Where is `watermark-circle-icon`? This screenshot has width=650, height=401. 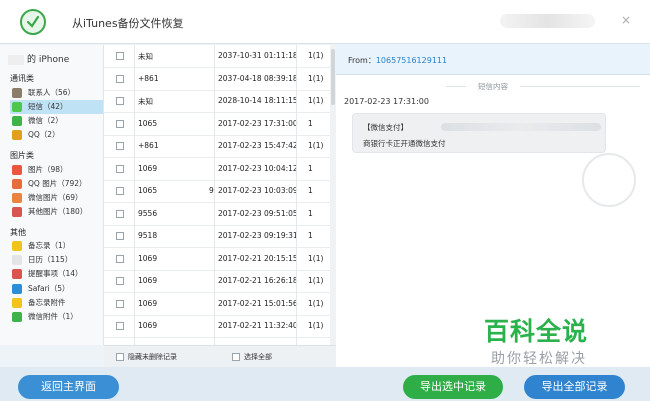 watermark-circle-icon is located at coordinates (609, 180).